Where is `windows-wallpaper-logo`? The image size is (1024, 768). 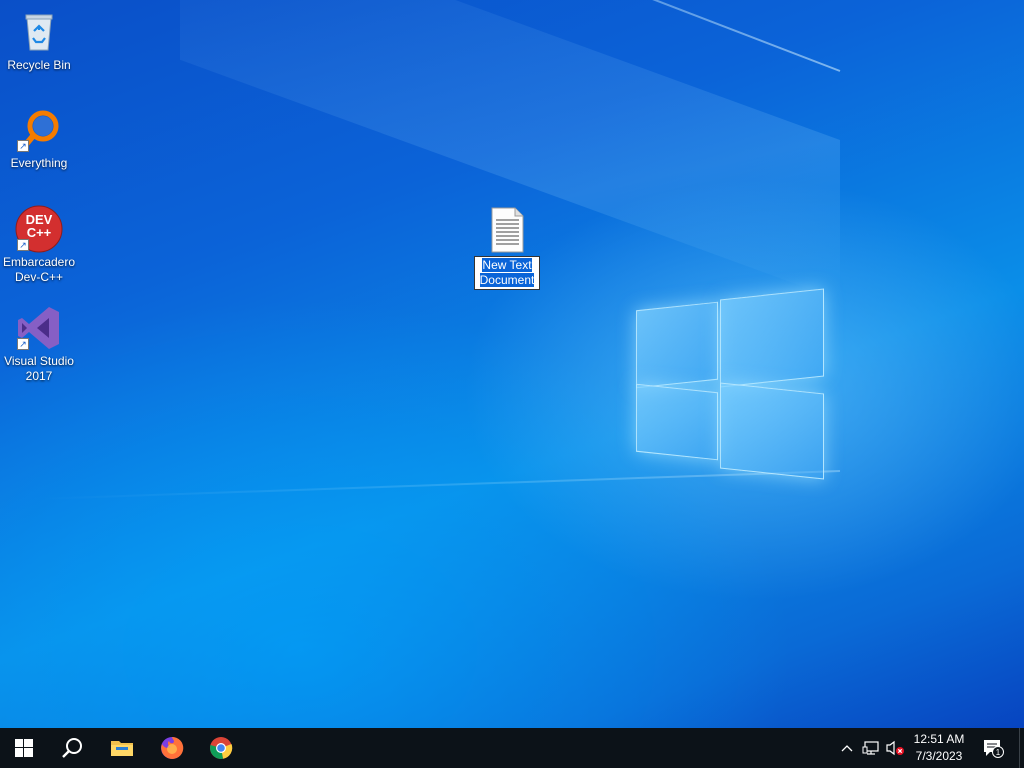 windows-wallpaper-logo is located at coordinates (730, 384).